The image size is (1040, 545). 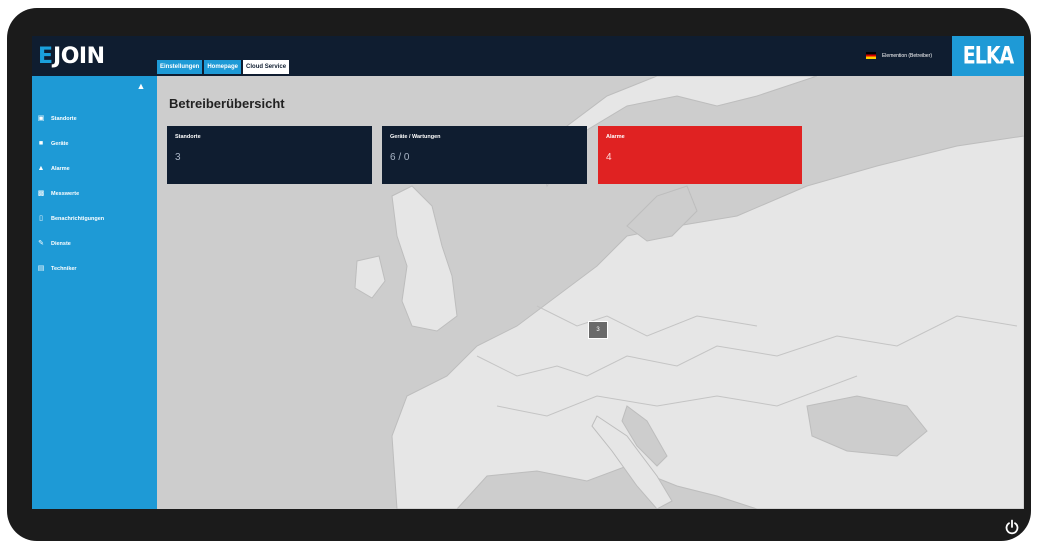 I want to click on tab-einstellungen: Einstellungen, so click(x=180, y=67).